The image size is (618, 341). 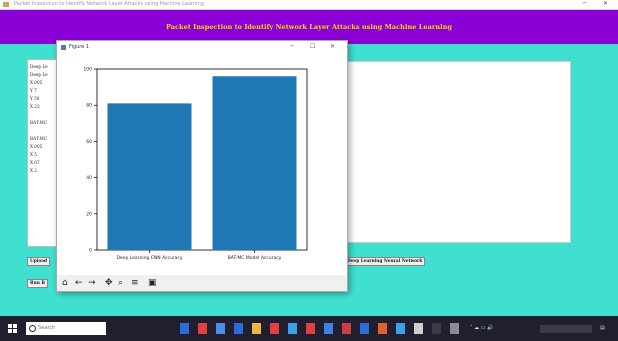 What do you see at coordinates (33, 154) in the screenshot?
I see `results-line: X 5` at bounding box center [33, 154].